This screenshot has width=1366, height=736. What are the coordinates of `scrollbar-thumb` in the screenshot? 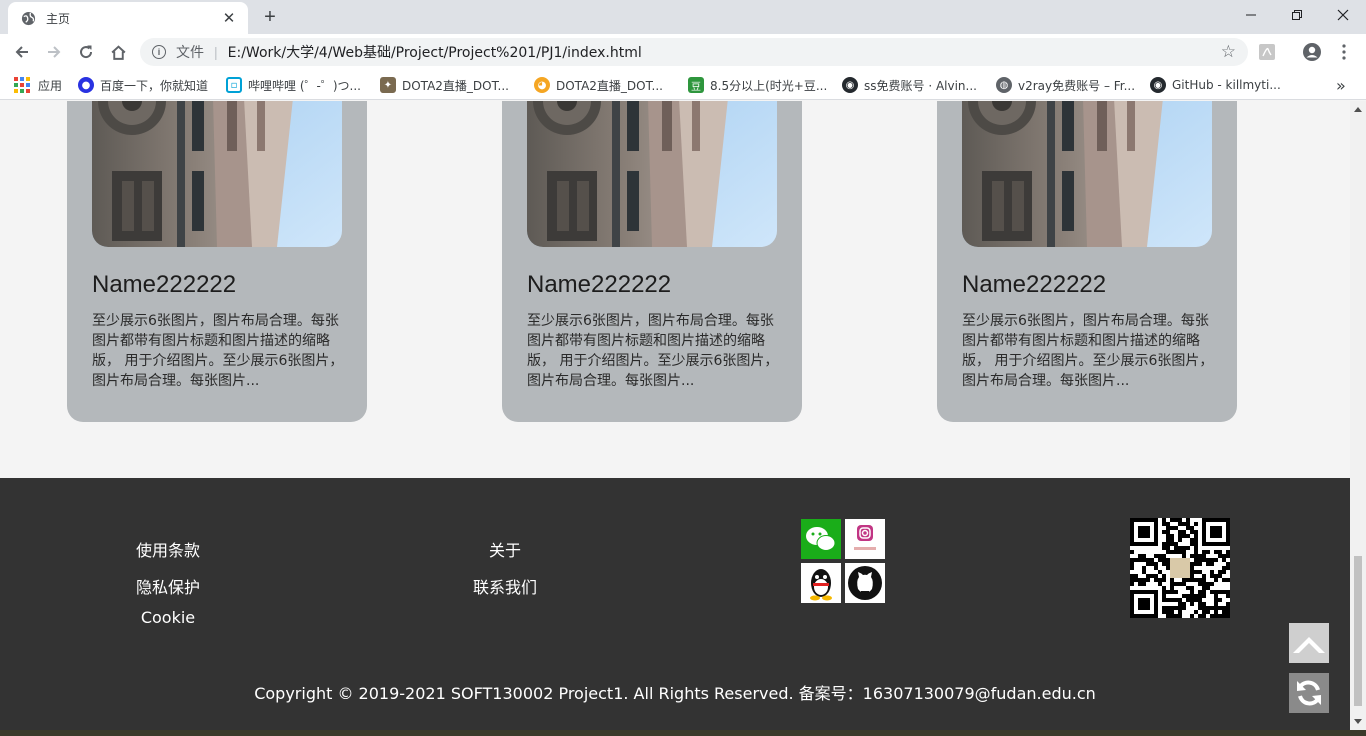 It's located at (1358, 631).